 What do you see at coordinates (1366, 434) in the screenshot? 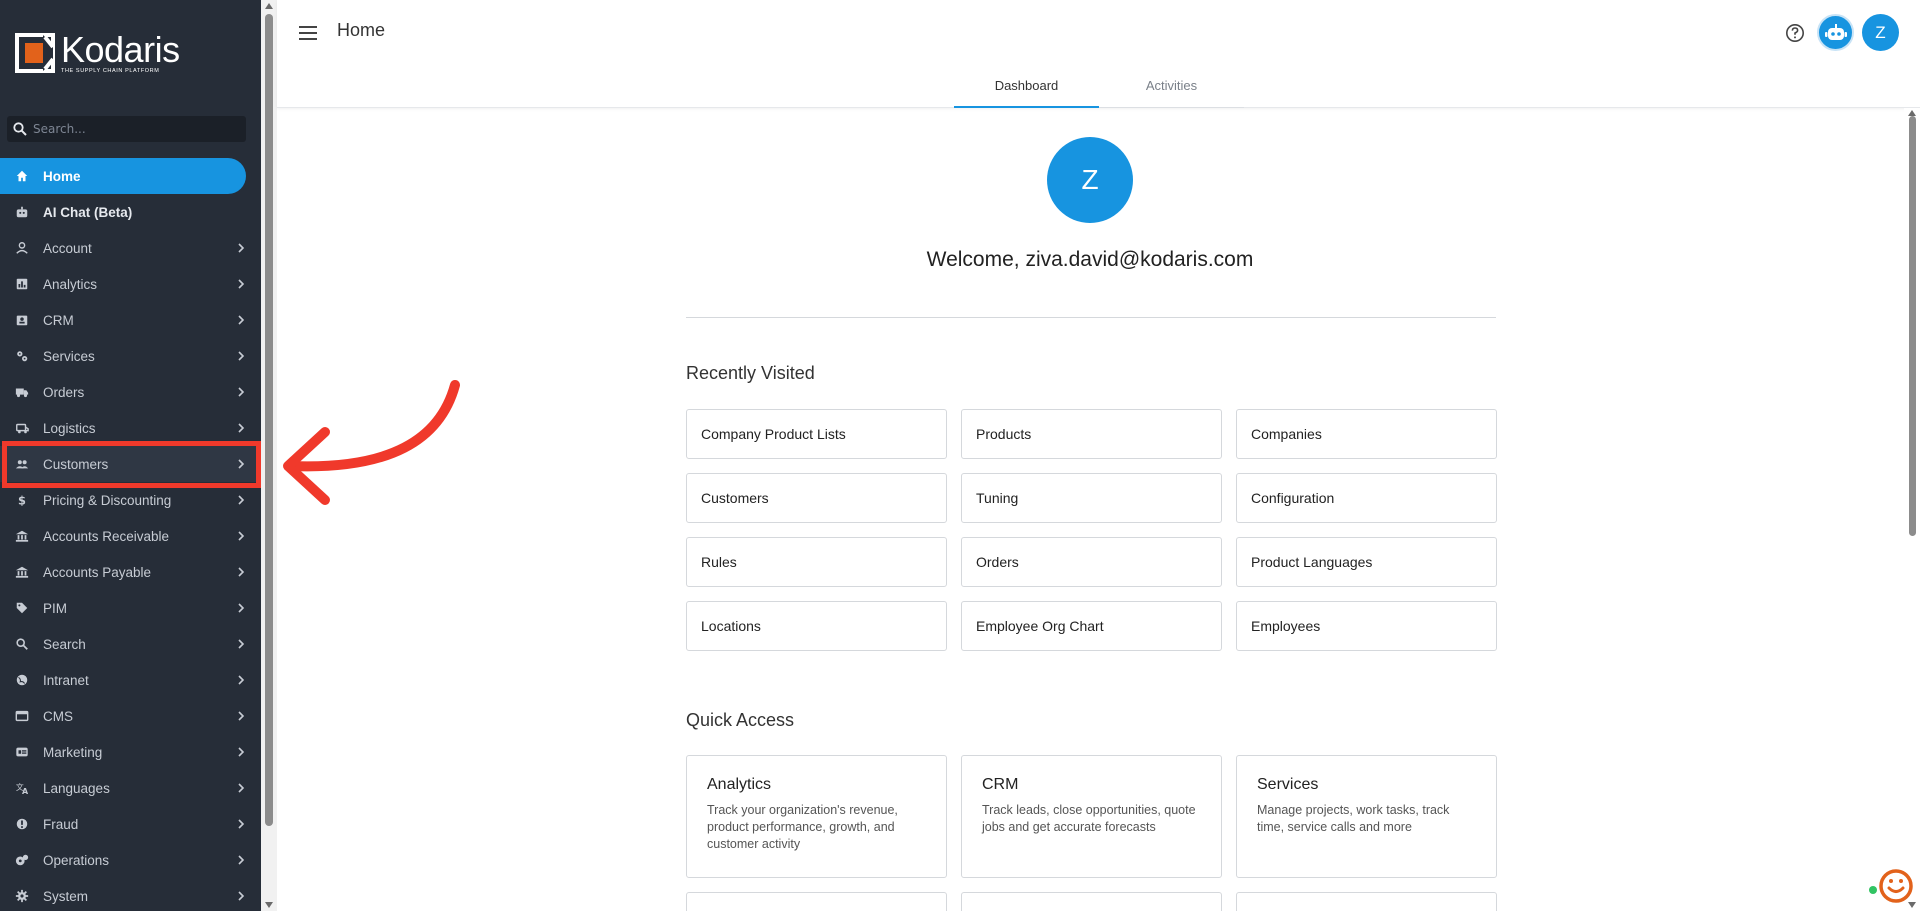
I see `recent-item-companies: Companies` at bounding box center [1366, 434].